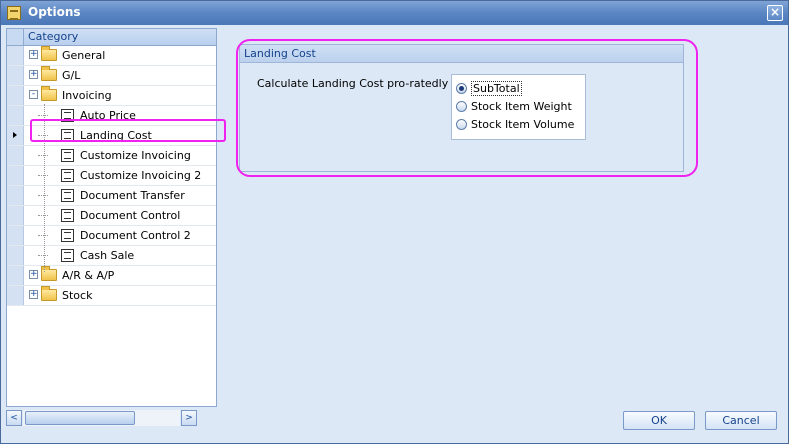  Describe the element at coordinates (71, 75) in the screenshot. I see `tree-item-label: G/L` at that location.